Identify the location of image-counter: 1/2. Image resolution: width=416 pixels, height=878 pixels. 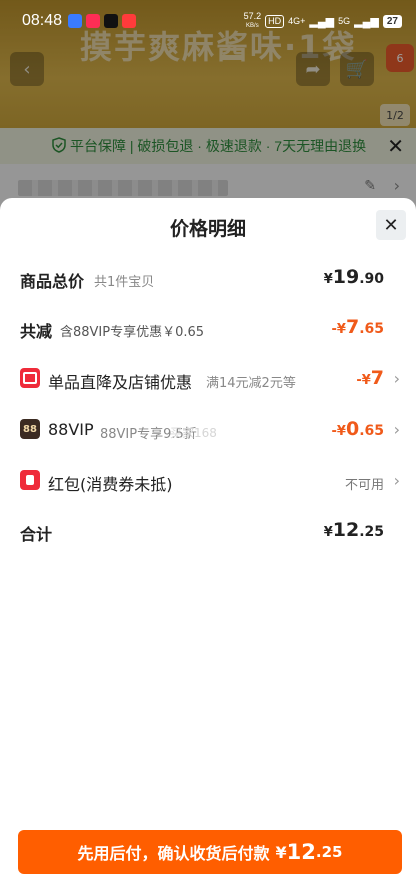
(395, 115).